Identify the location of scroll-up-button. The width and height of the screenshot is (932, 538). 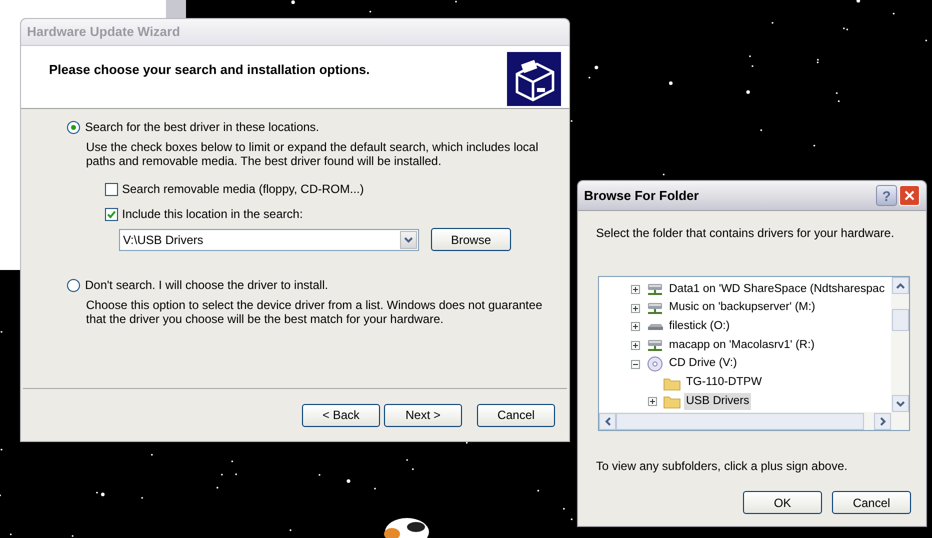
(900, 285).